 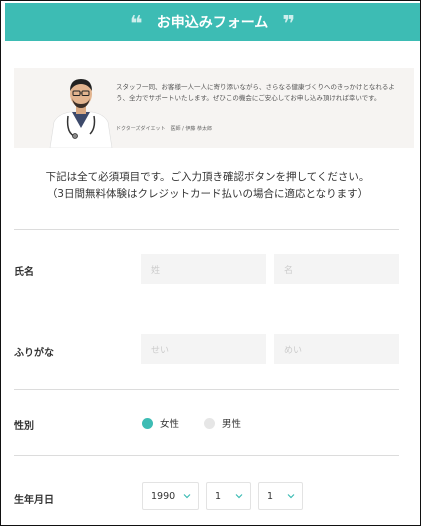 I want to click on last-name-kana-input: せい, so click(x=203, y=349).